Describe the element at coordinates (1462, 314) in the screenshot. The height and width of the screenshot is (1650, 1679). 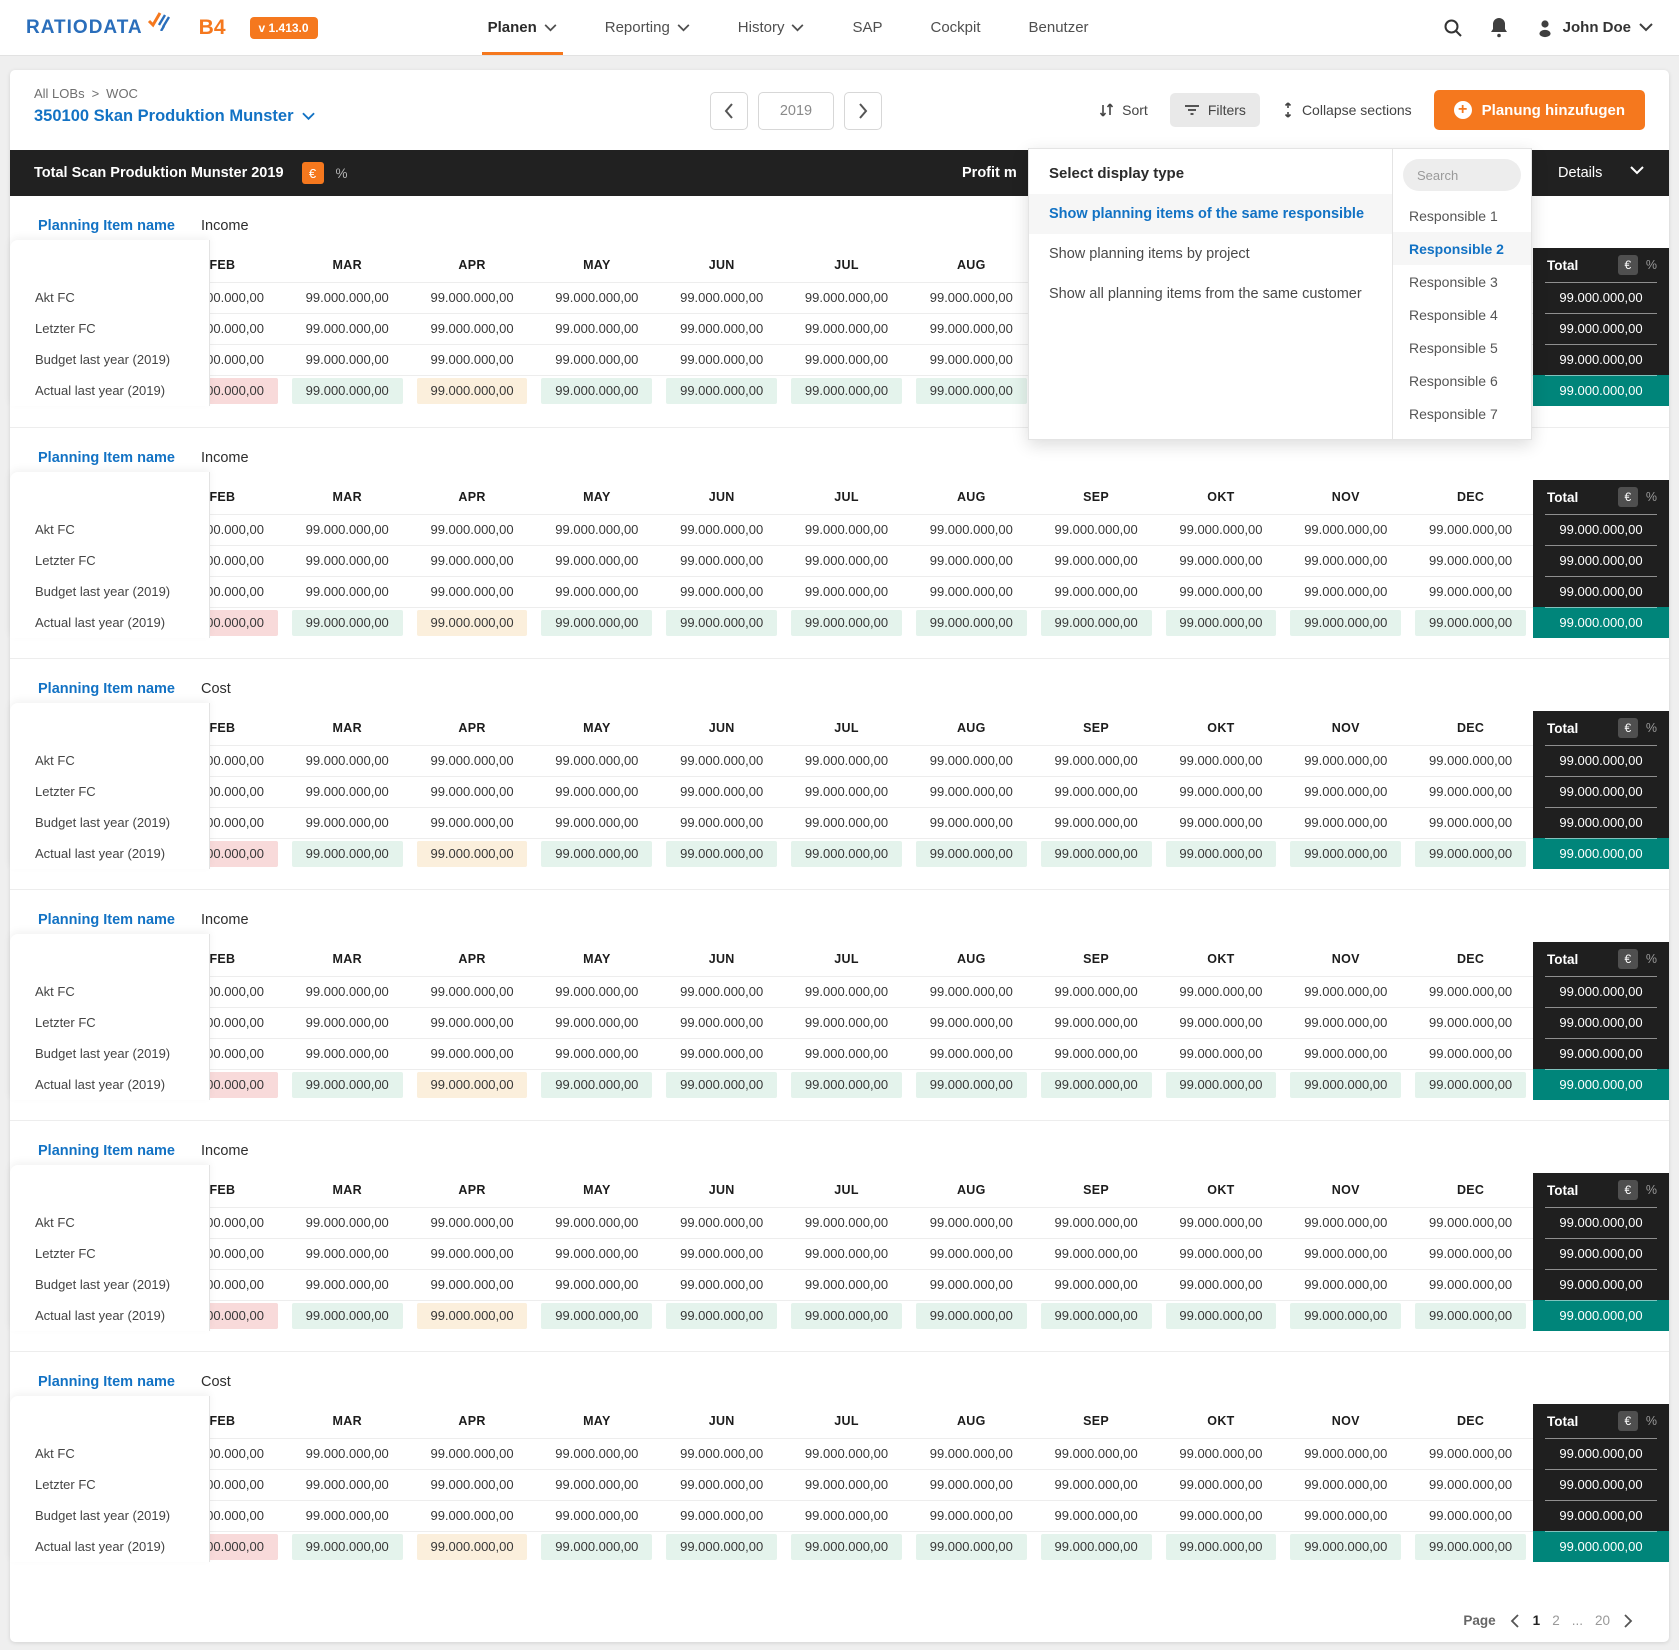
I see `responsible-item-4: Responsible 4` at that location.